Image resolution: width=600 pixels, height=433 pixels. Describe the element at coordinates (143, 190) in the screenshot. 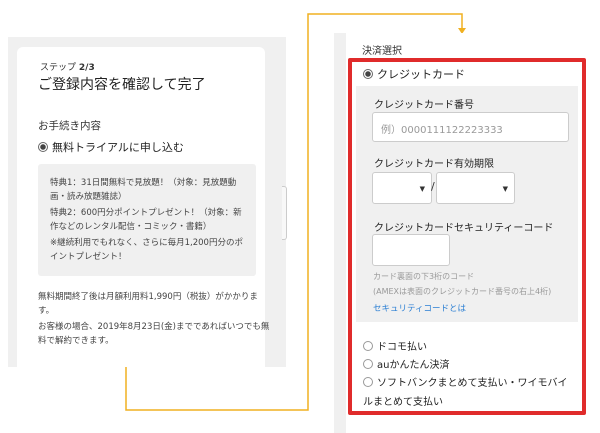

I see `benefit-1: 特典1：31日間無料で見放題！（対象：見放題動画・読み放題雑誌）` at that location.